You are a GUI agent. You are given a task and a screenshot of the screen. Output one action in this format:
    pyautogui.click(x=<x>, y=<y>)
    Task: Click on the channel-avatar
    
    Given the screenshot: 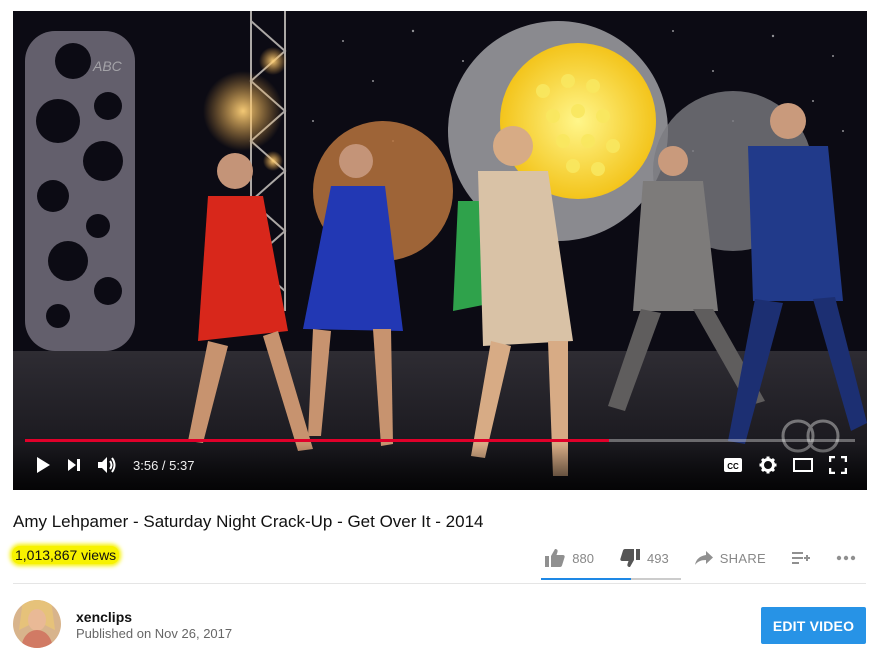 What is the action you would take?
    pyautogui.click(x=37, y=624)
    